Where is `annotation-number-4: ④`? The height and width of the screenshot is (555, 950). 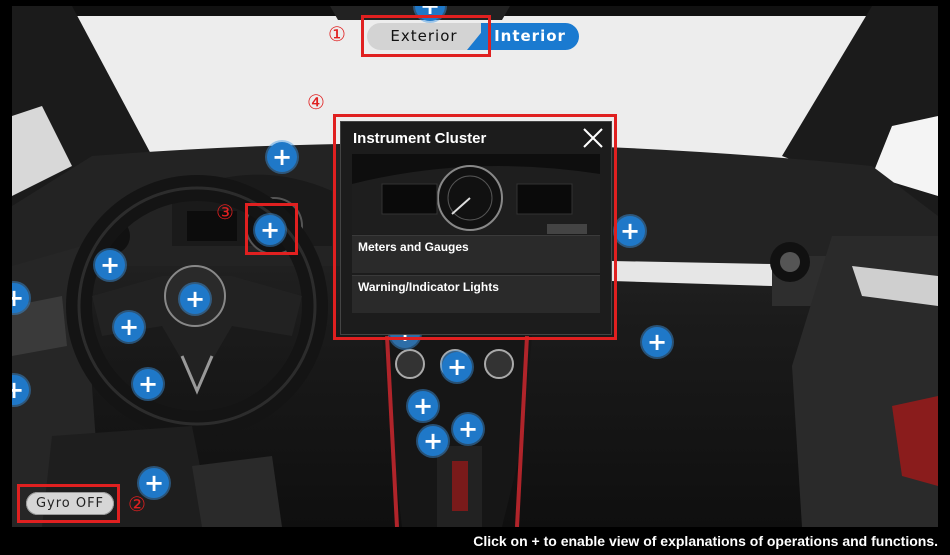
annotation-number-4: ④ is located at coordinates (316, 102).